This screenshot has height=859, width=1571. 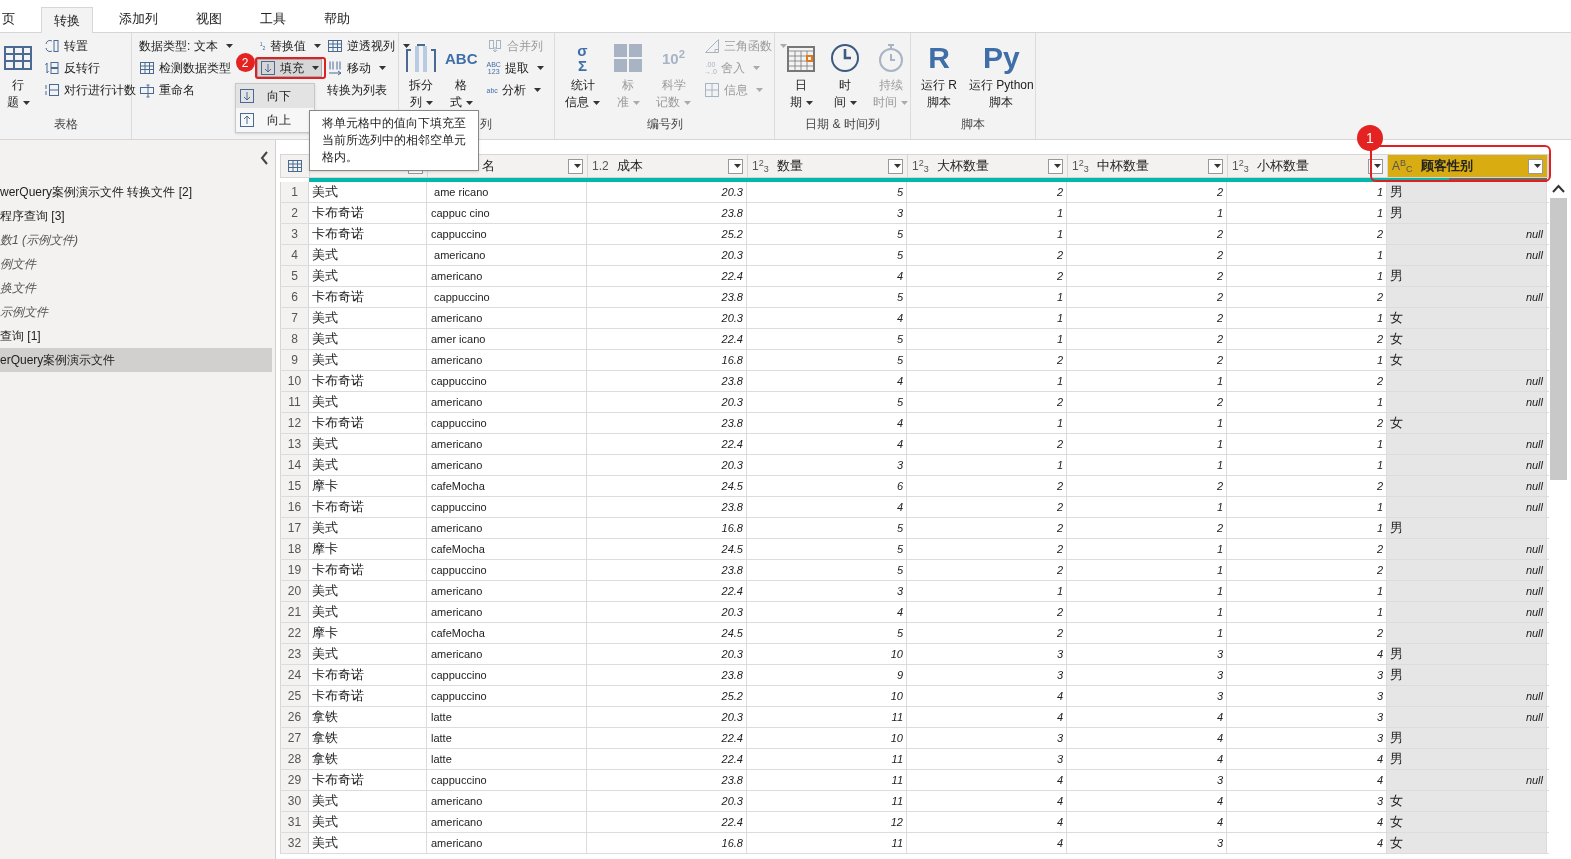 What do you see at coordinates (185, 68) in the screenshot?
I see `ribbon-button: 检测数据类型` at bounding box center [185, 68].